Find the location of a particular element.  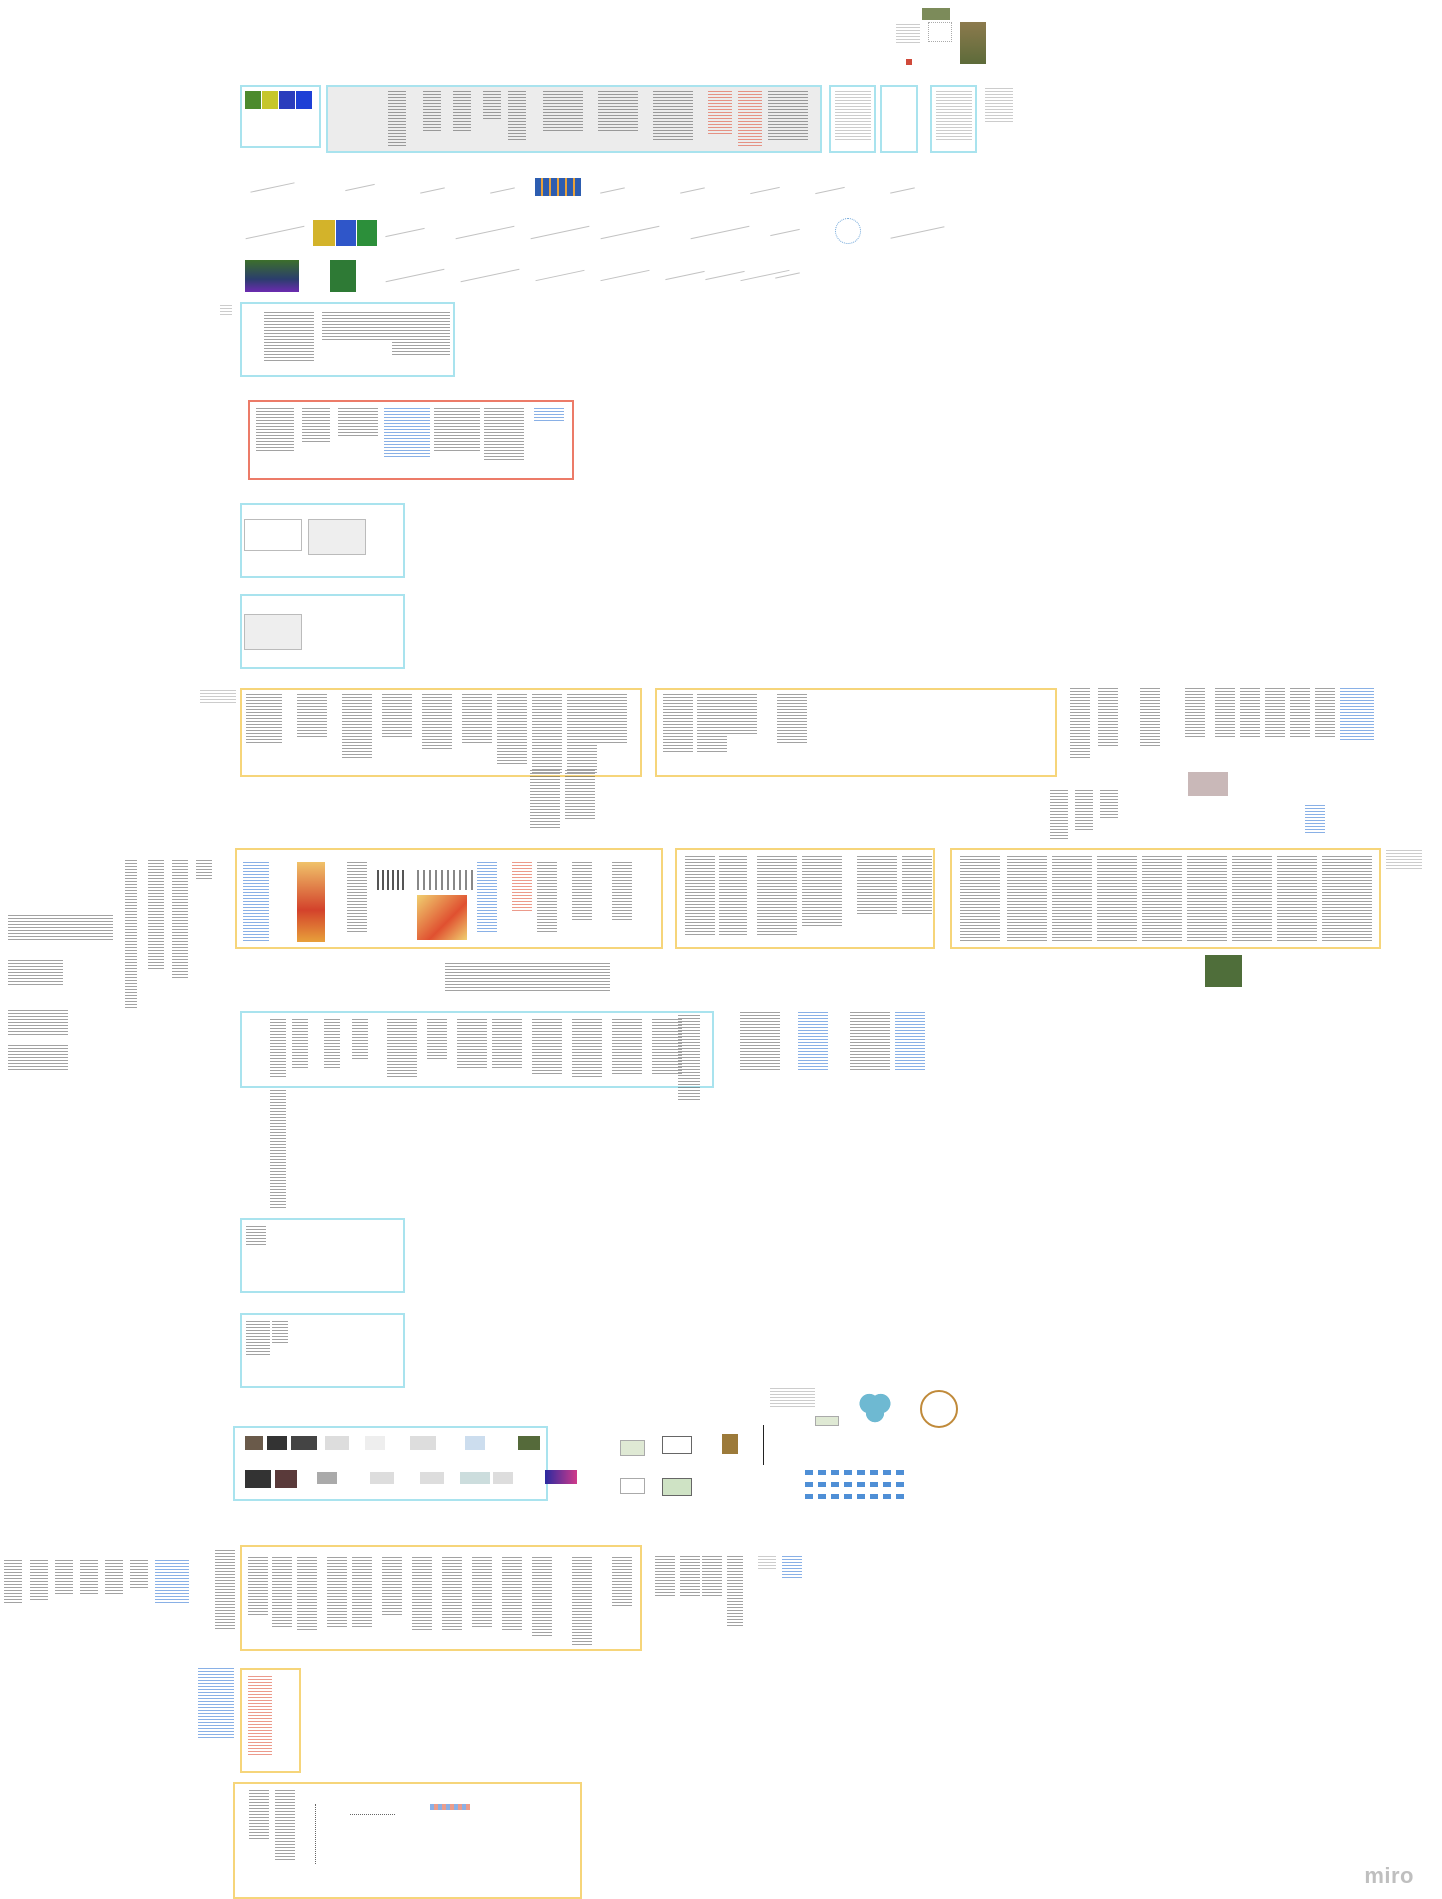

bar-chart is located at coordinates (447, 880).